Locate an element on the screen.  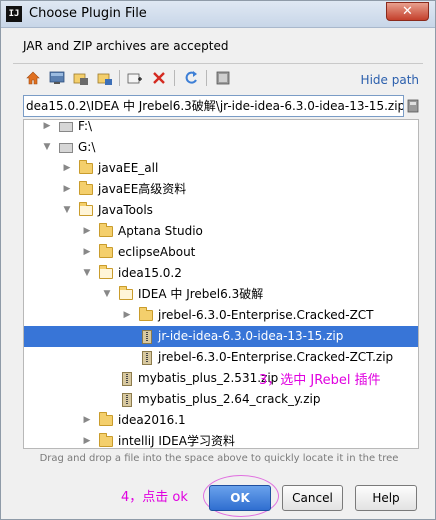
description-text: JAR and ZIP archives are accepted is located at coordinates (126, 46).